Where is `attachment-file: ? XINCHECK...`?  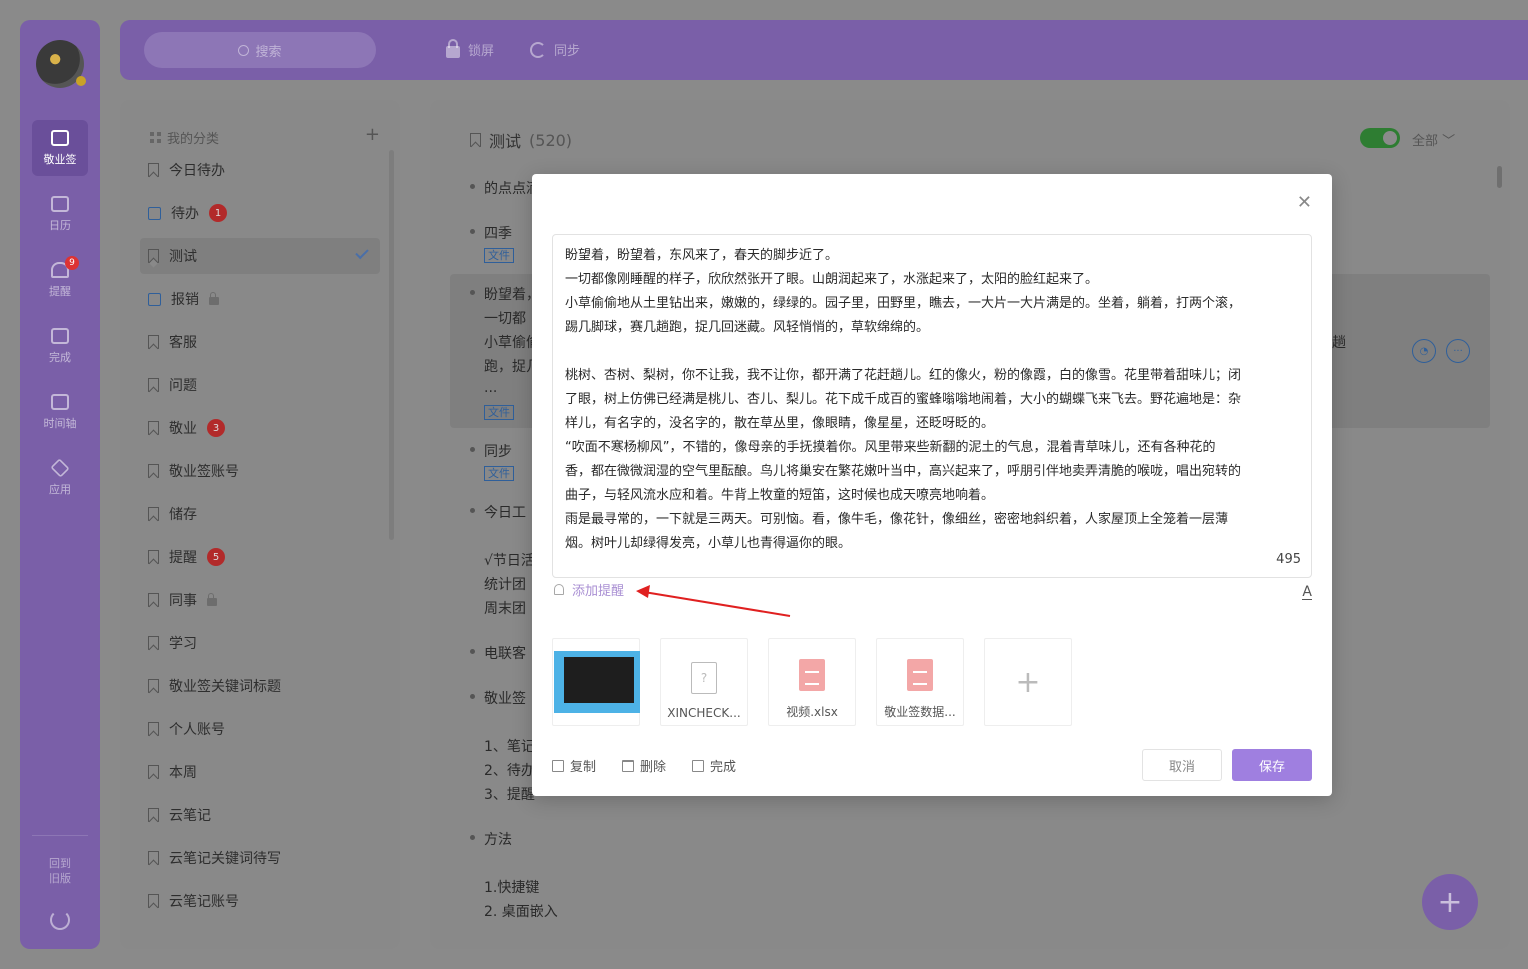 attachment-file: ? XINCHECK... is located at coordinates (704, 682).